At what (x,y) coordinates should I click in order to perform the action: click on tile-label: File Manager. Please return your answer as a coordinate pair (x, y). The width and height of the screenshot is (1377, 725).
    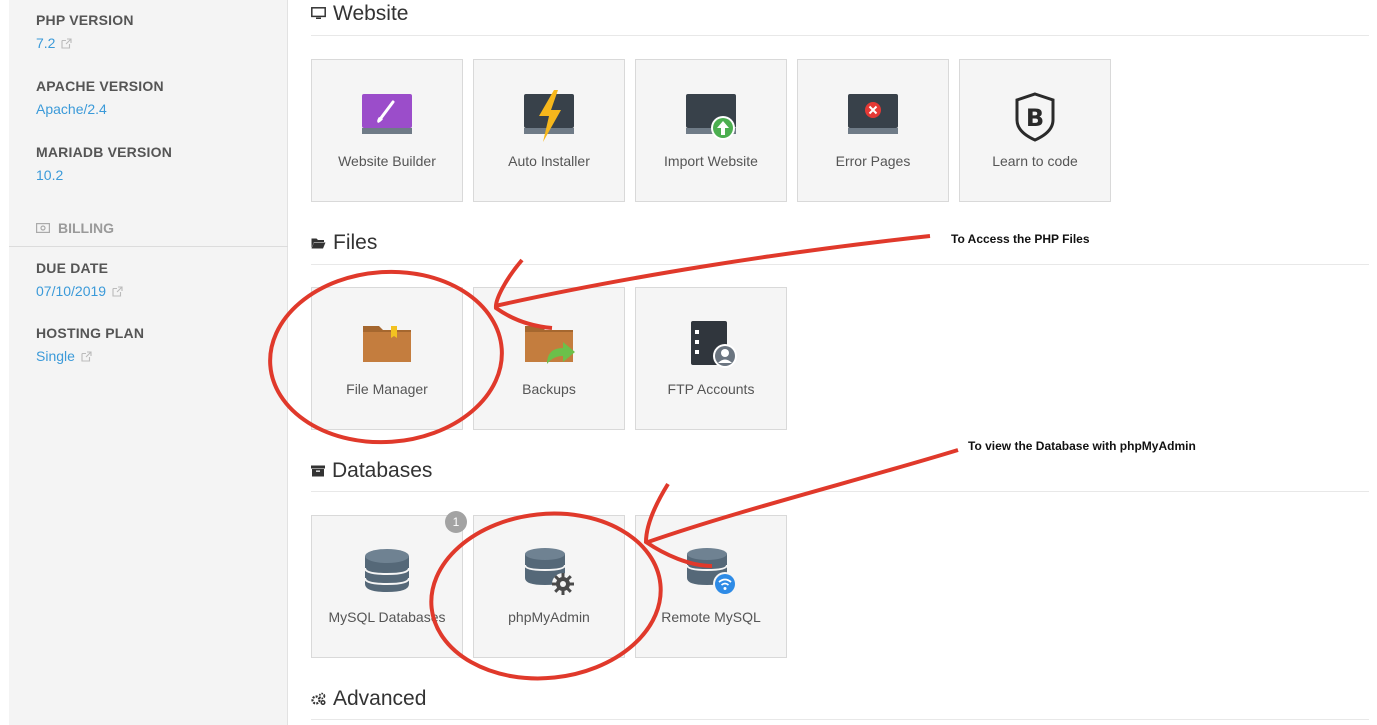
    Looking at the image, I should click on (387, 389).